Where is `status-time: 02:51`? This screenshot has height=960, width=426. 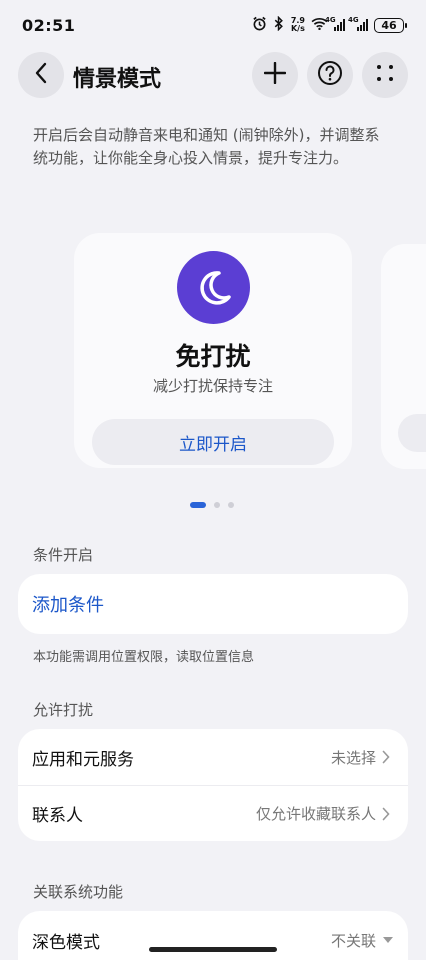
status-time: 02:51 is located at coordinates (49, 25).